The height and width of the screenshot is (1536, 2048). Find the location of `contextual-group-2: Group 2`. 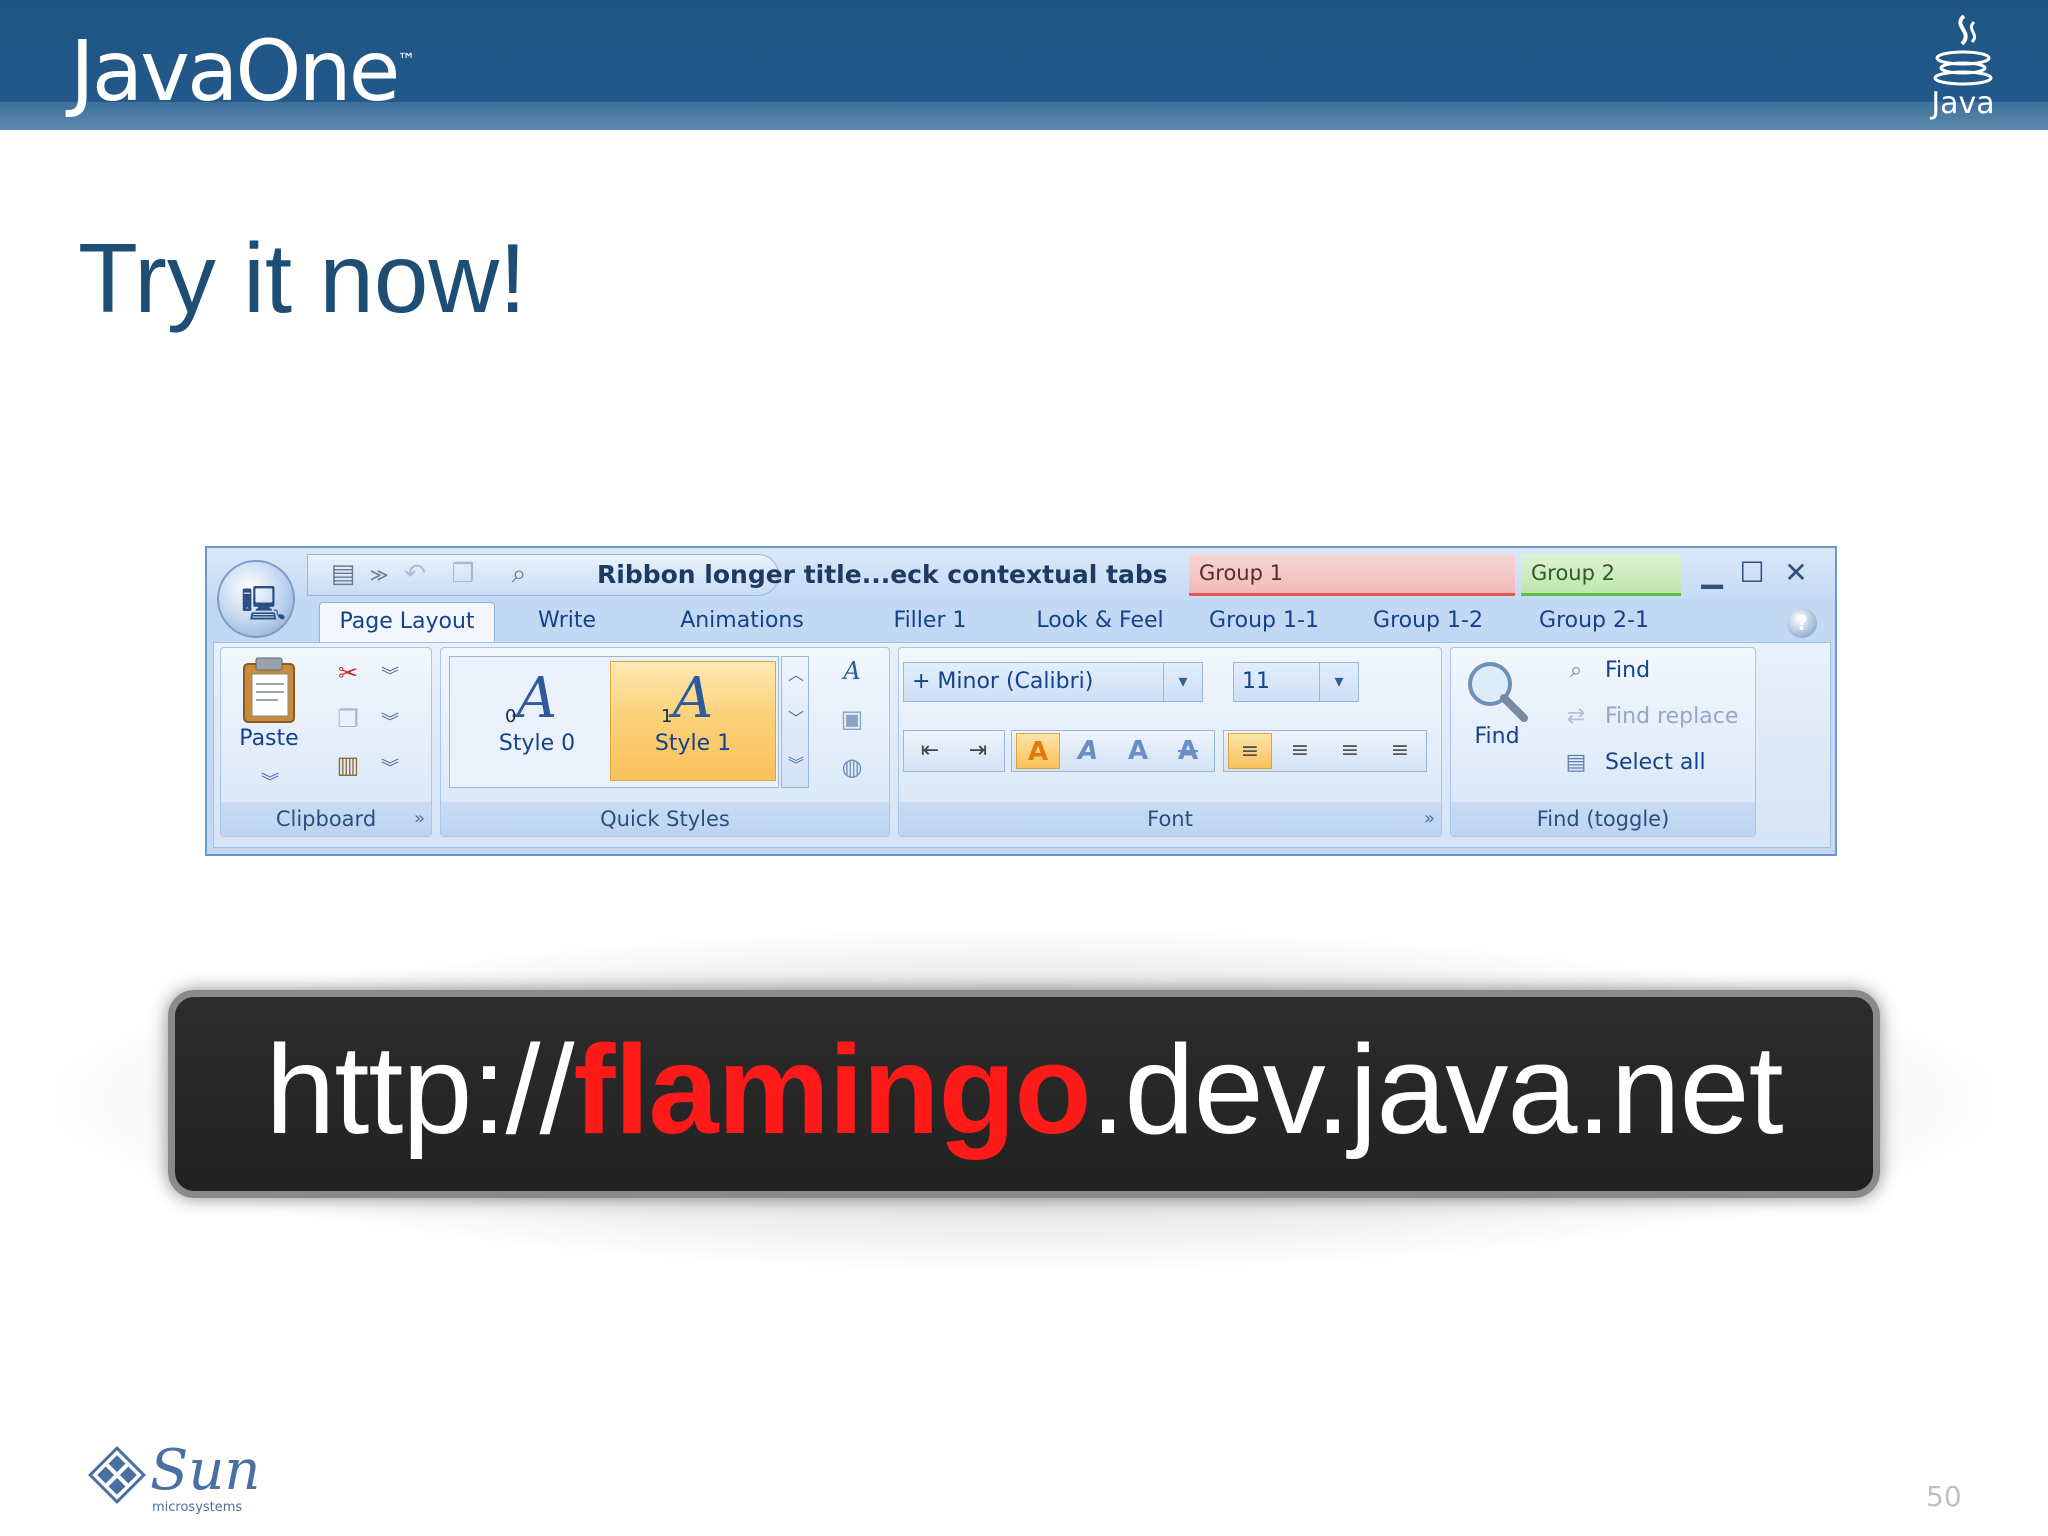

contextual-group-2: Group 2 is located at coordinates (1601, 575).